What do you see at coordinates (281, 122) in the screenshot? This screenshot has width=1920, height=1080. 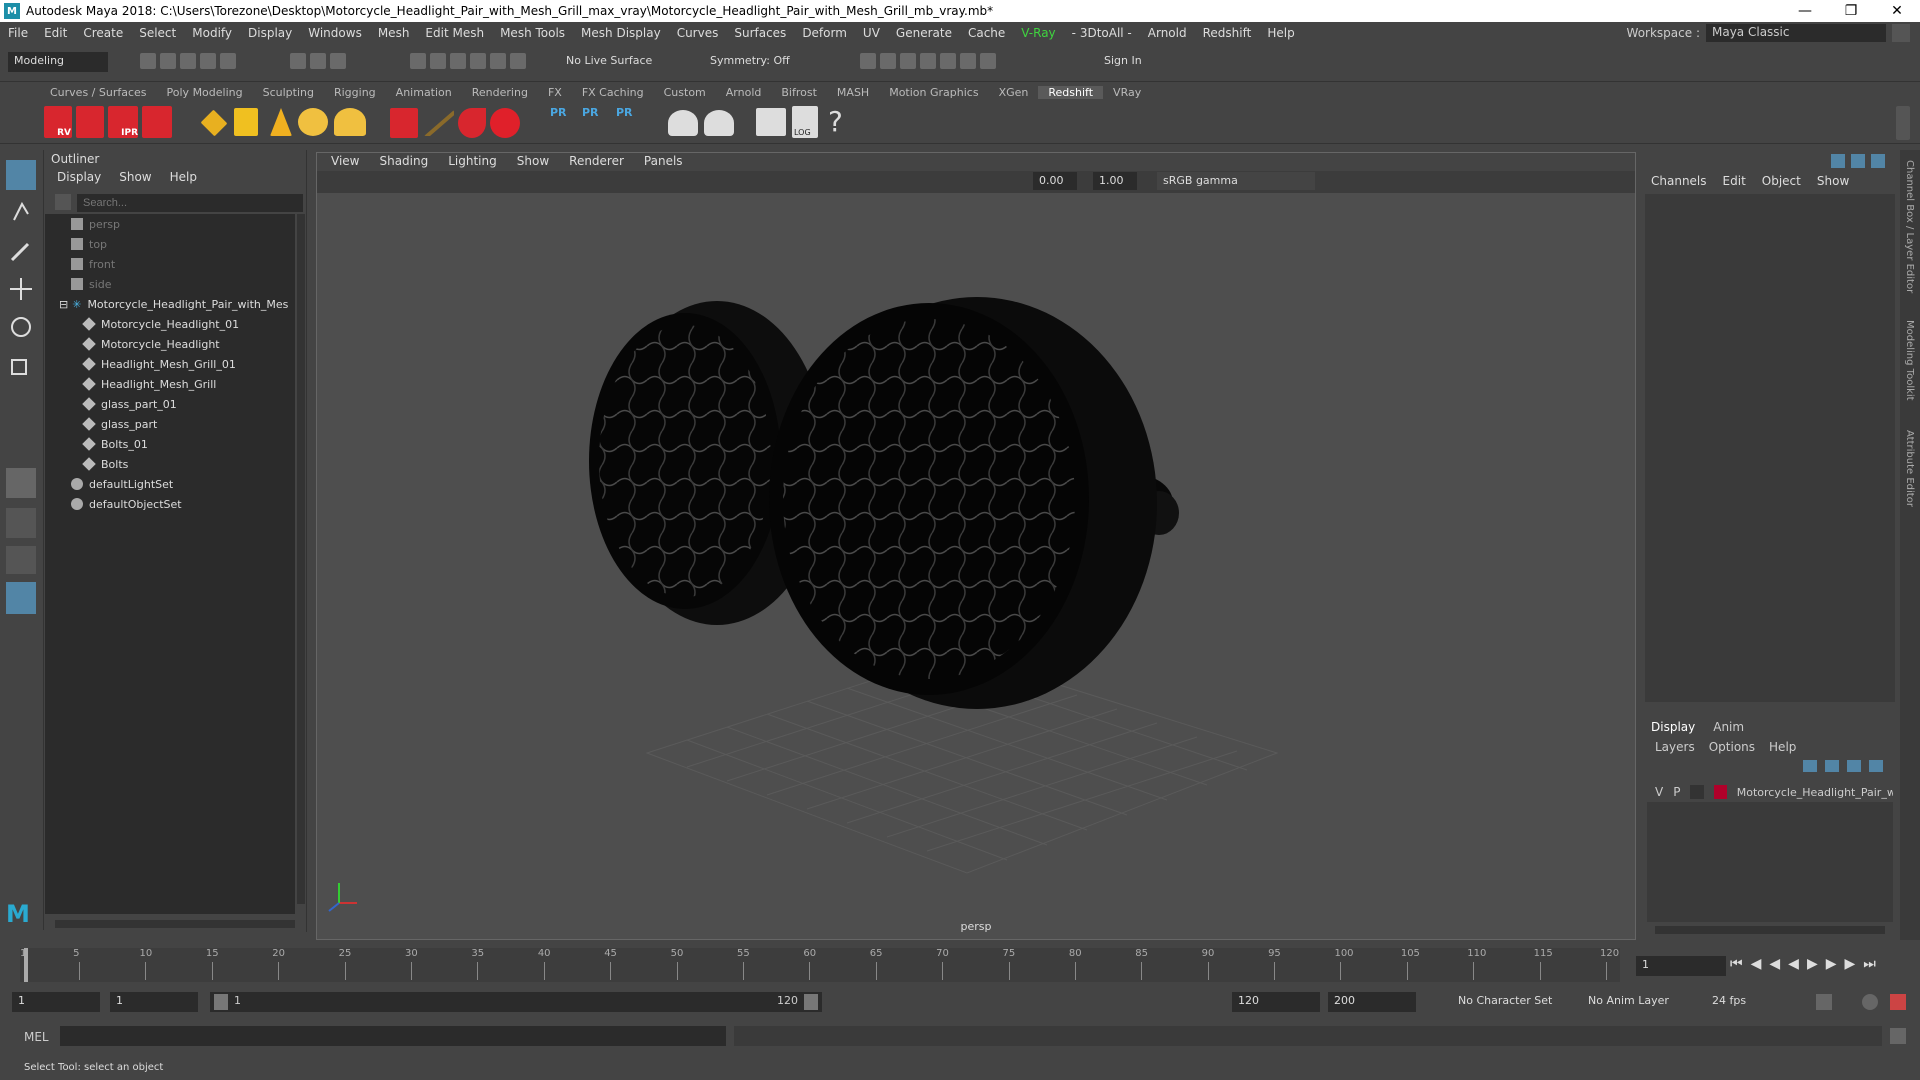 I see `spot-light-icon` at bounding box center [281, 122].